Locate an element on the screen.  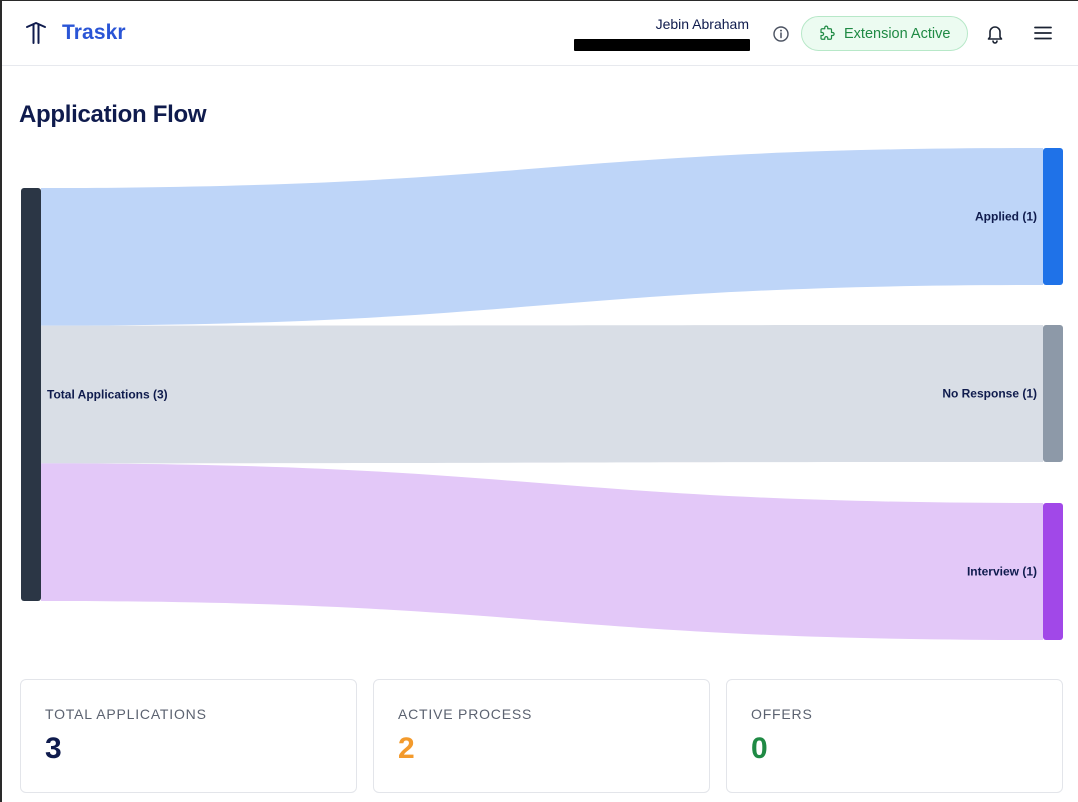
hamburger-menu-icon is located at coordinates (1043, 33).